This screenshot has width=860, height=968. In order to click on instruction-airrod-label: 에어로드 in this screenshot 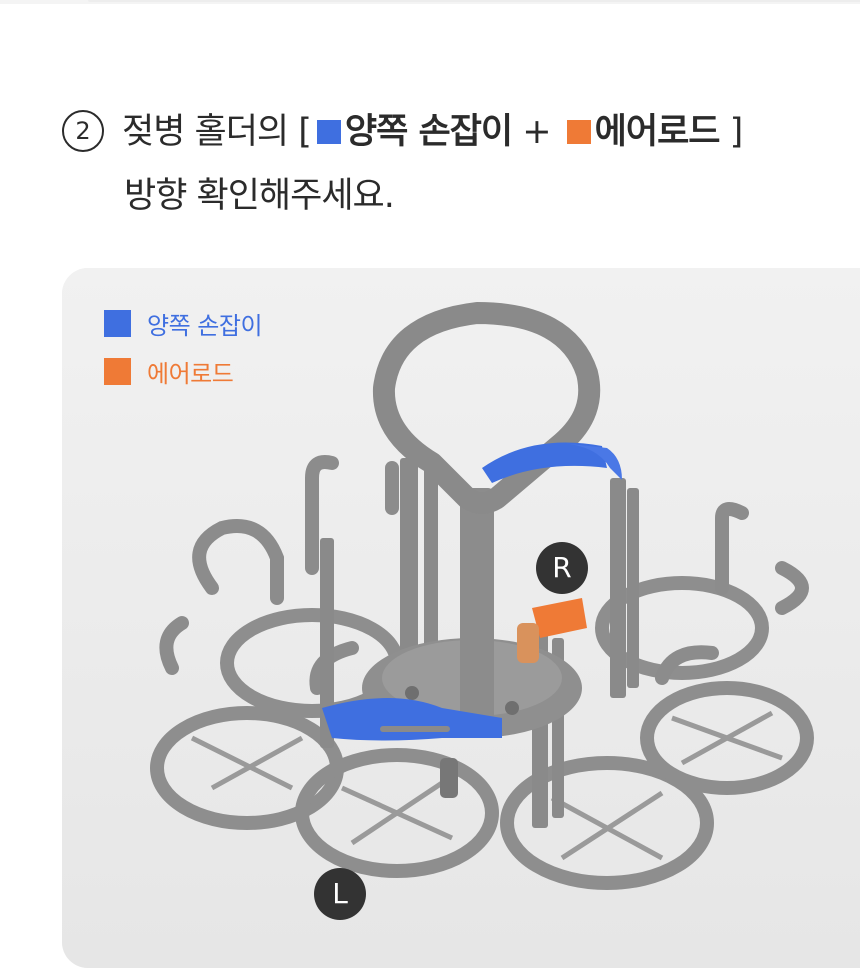, I will do `click(657, 132)`.